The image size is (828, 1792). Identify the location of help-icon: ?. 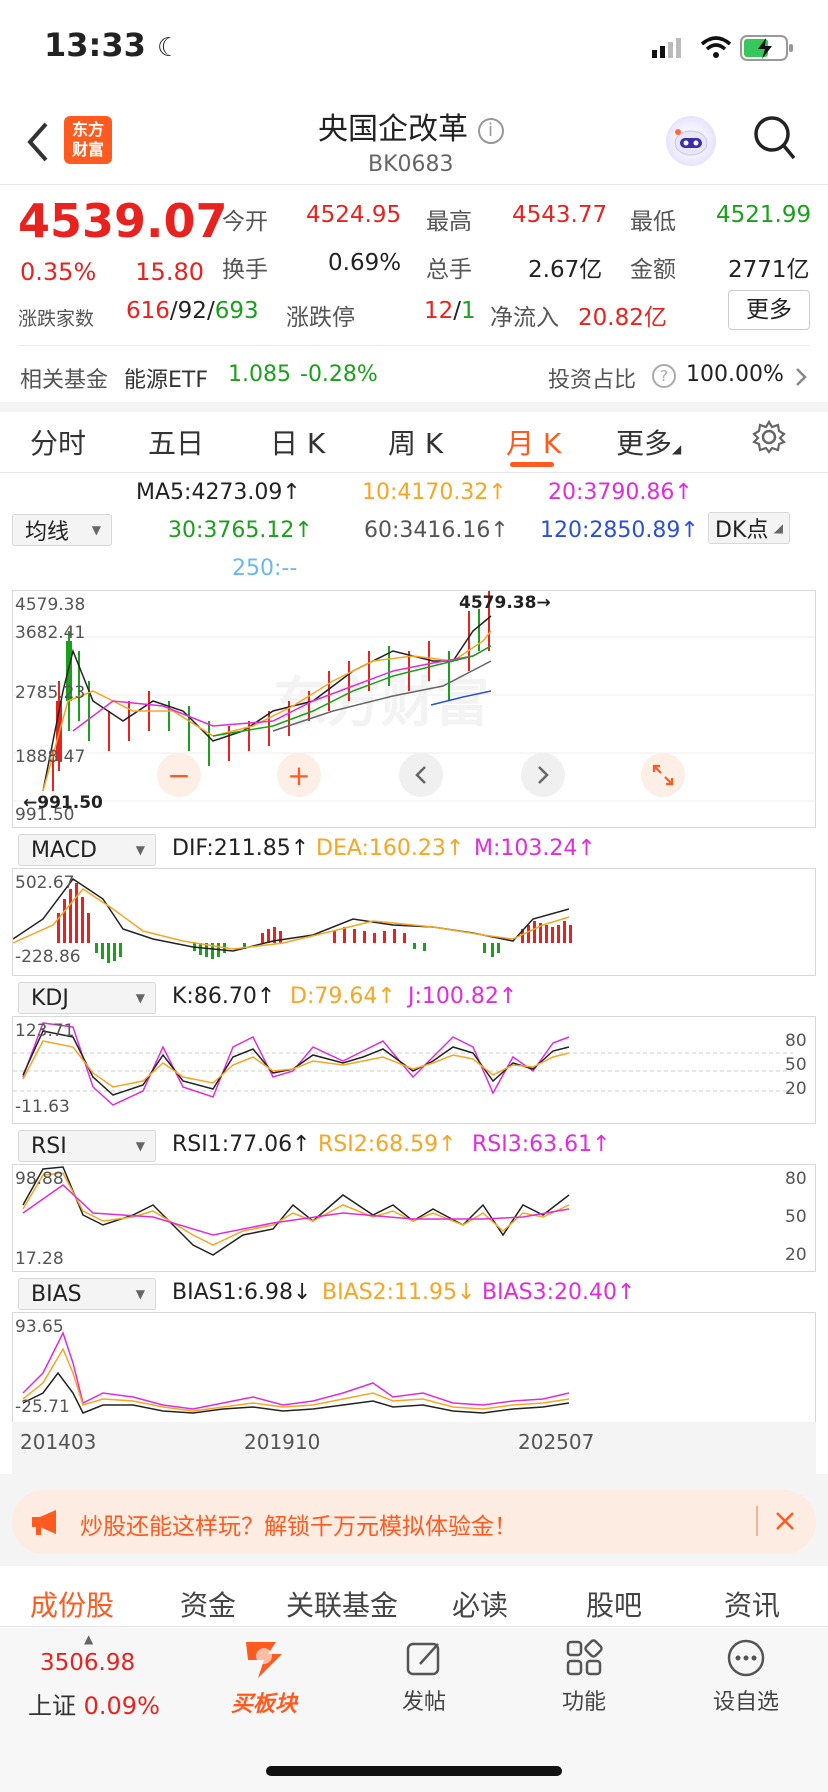
(664, 376).